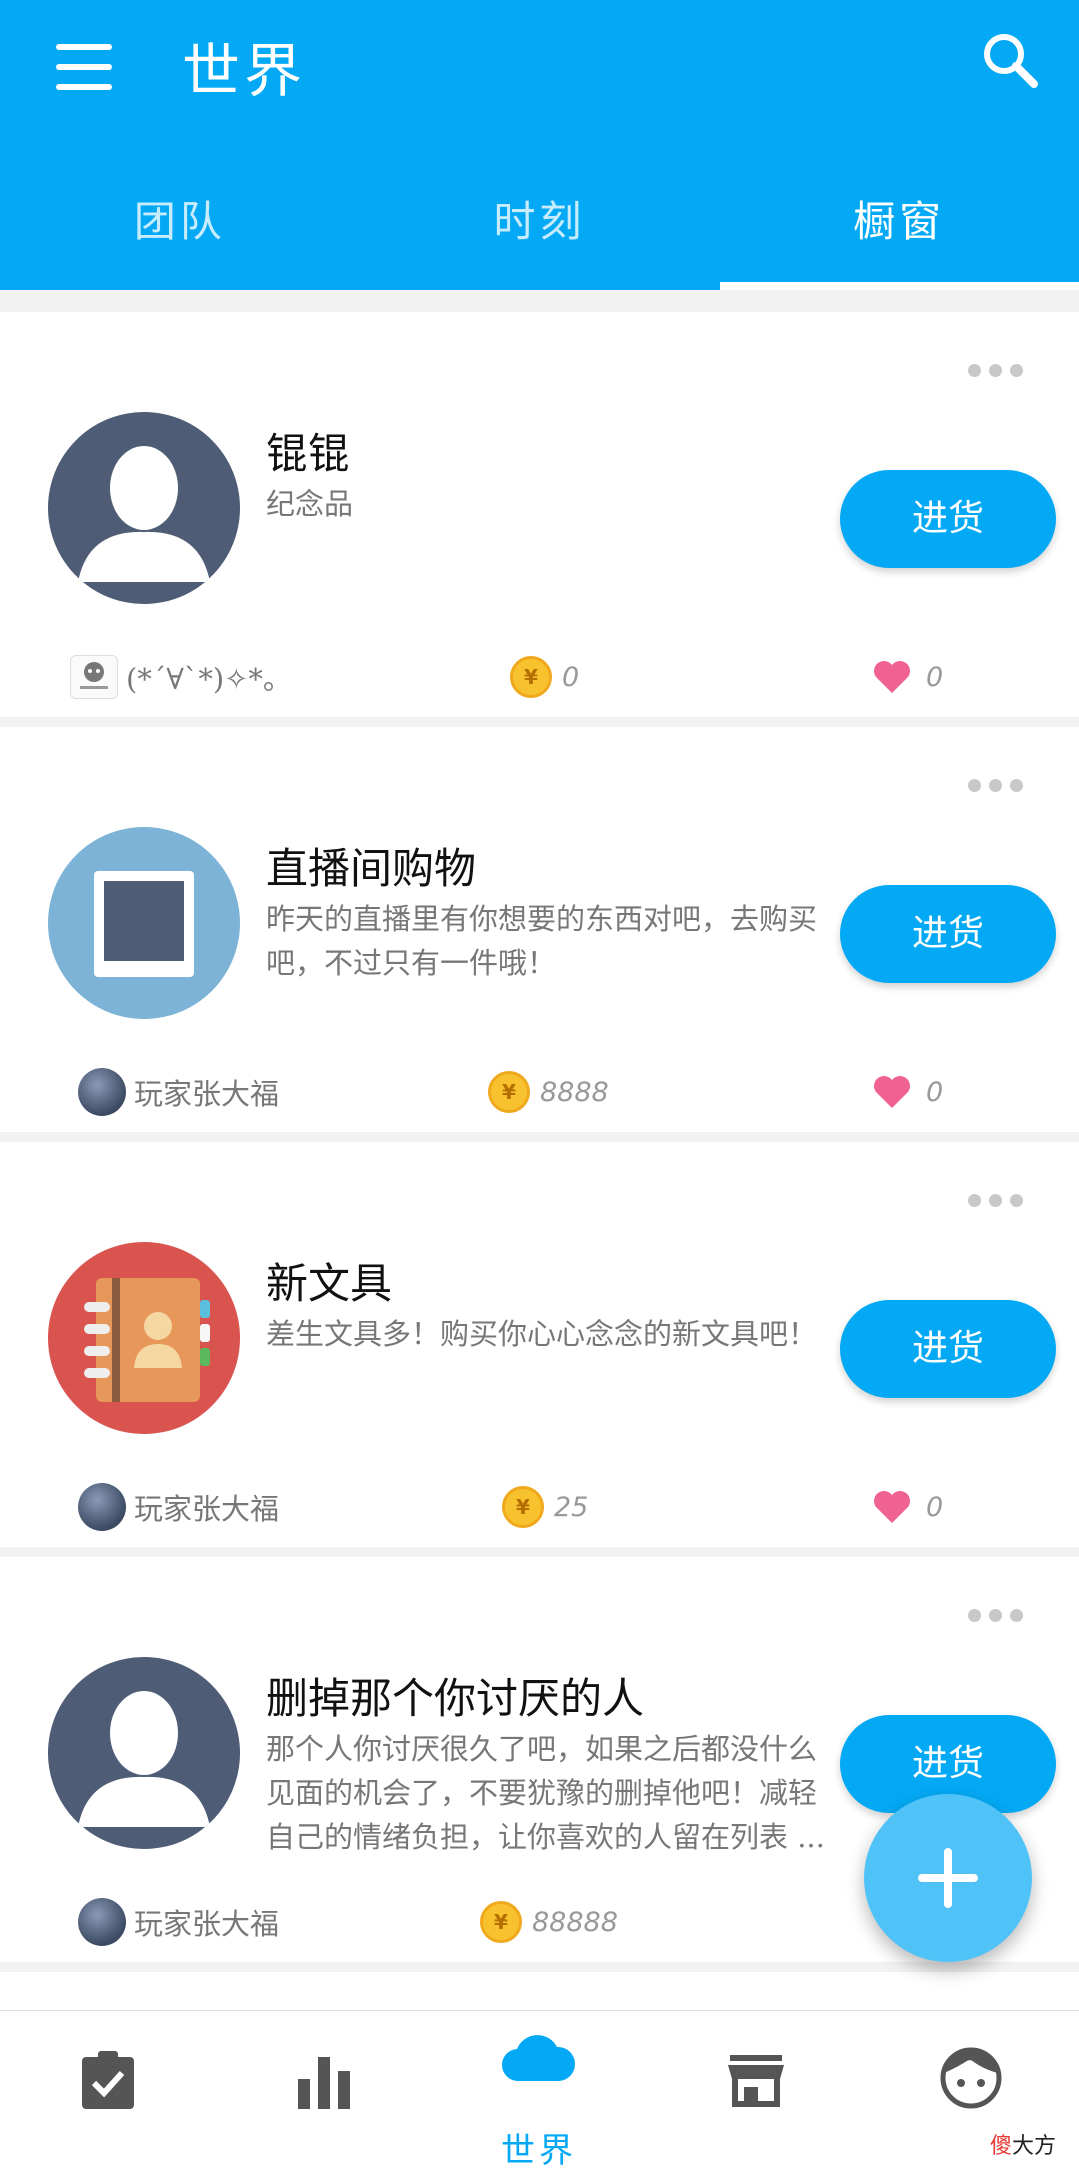 The width and height of the screenshot is (1079, 2176). I want to click on card-title: 直播间购物, so click(371, 868).